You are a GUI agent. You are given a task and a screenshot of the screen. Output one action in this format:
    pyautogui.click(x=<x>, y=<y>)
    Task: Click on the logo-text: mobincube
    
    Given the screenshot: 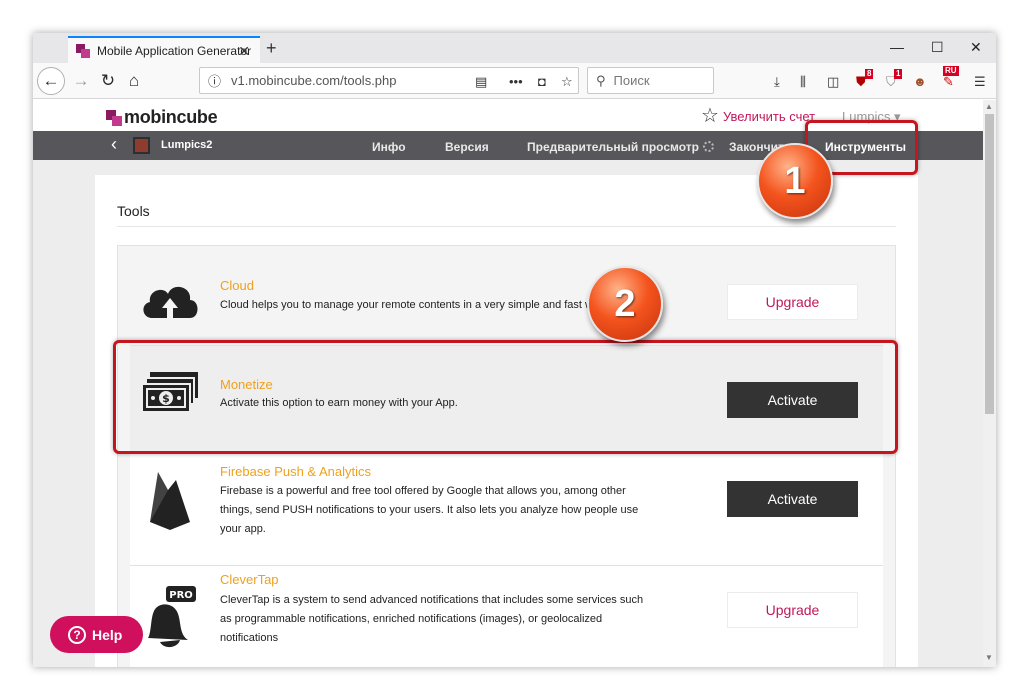 What is the action you would take?
    pyautogui.click(x=171, y=117)
    